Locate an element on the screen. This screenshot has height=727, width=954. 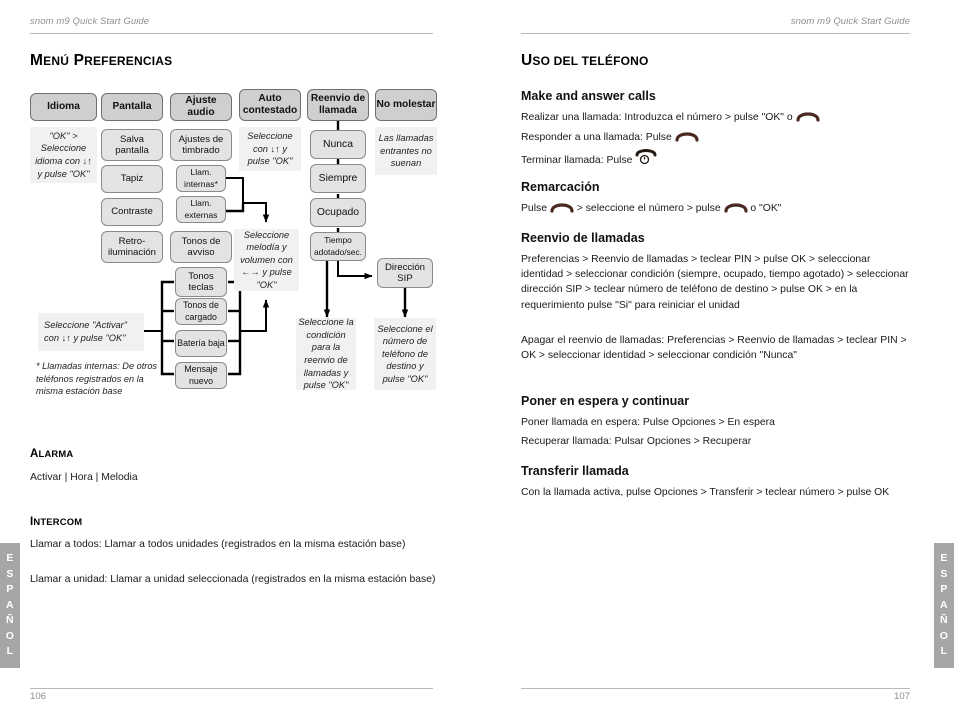
page-title-right: USO DEL TELÉFONO is located at coordinates (585, 60).